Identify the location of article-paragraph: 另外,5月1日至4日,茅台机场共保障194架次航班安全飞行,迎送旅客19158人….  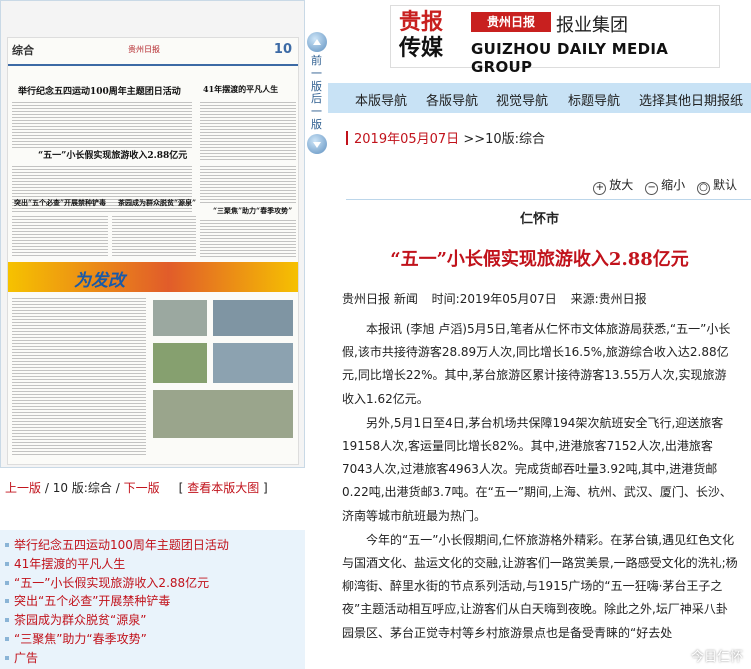
(537, 469).